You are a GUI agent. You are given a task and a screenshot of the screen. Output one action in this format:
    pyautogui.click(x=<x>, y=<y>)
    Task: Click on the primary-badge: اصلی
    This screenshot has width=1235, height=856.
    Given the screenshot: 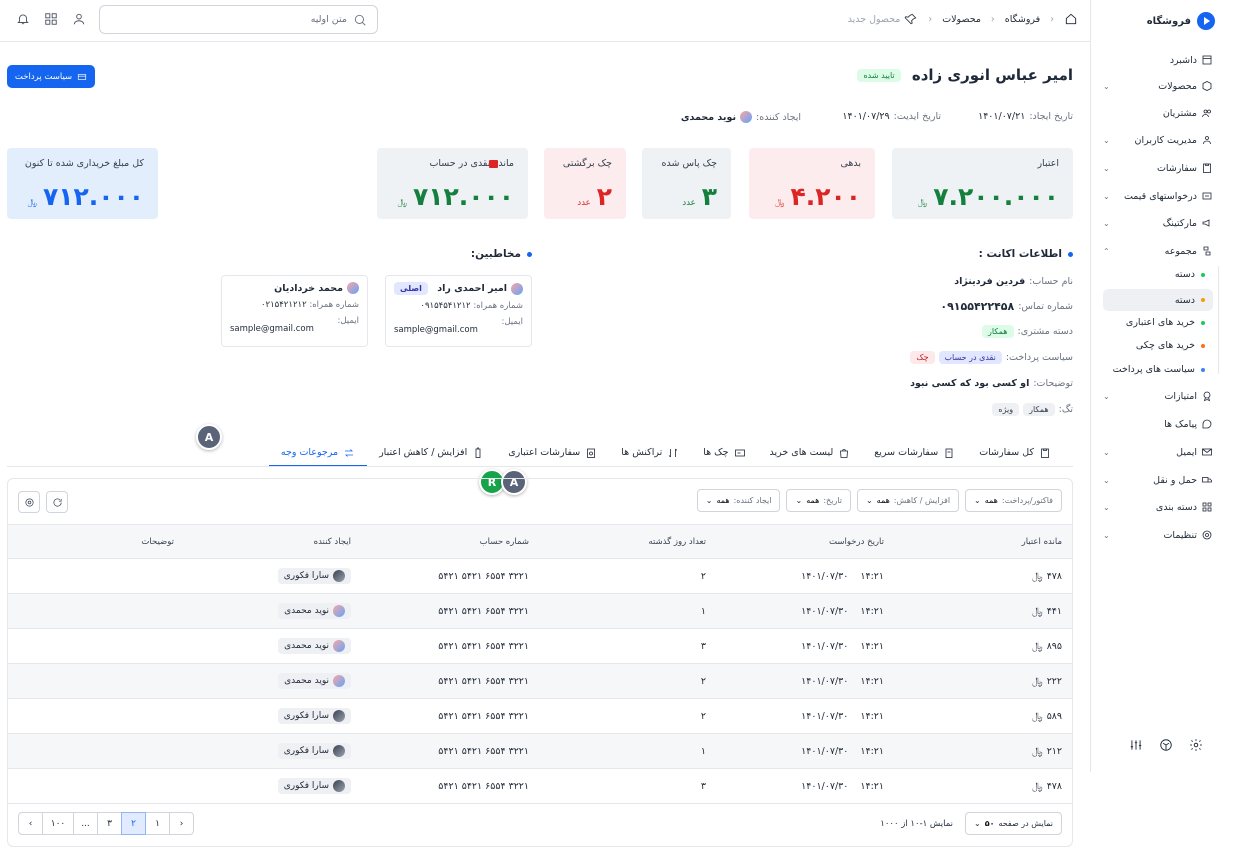 What is the action you would take?
    pyautogui.click(x=411, y=288)
    